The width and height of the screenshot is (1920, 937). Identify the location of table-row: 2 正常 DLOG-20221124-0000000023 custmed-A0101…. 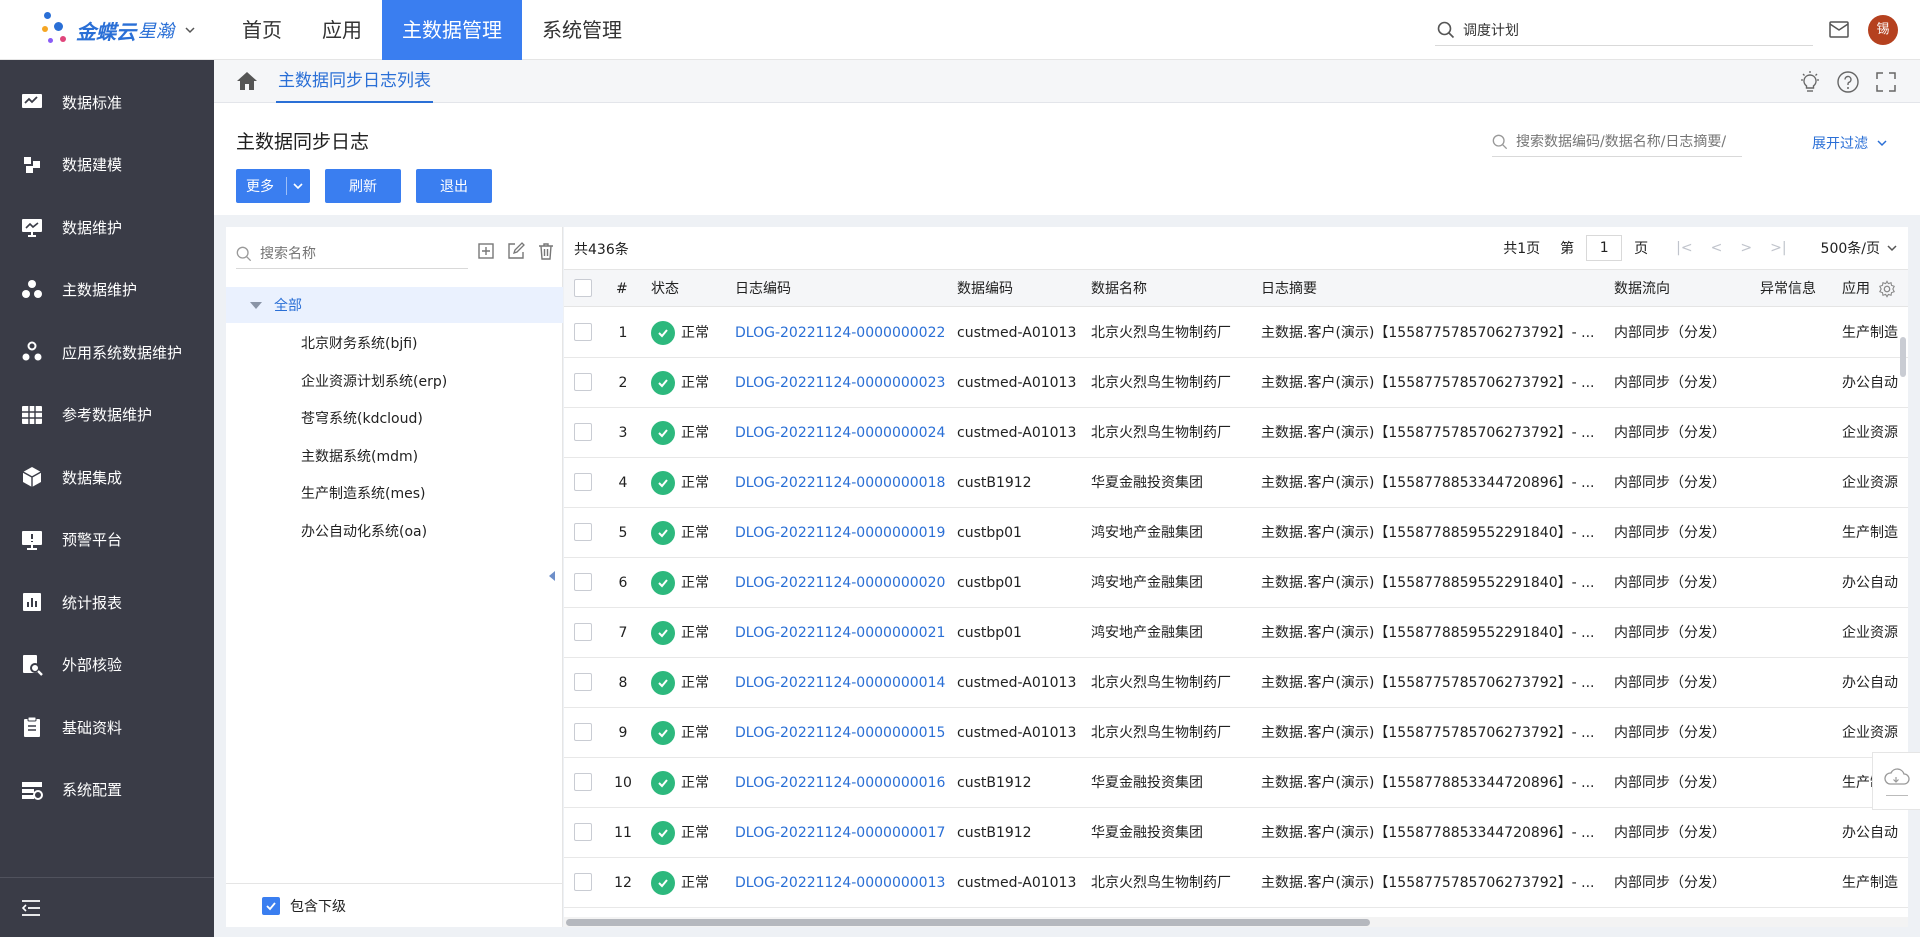
(1236, 383).